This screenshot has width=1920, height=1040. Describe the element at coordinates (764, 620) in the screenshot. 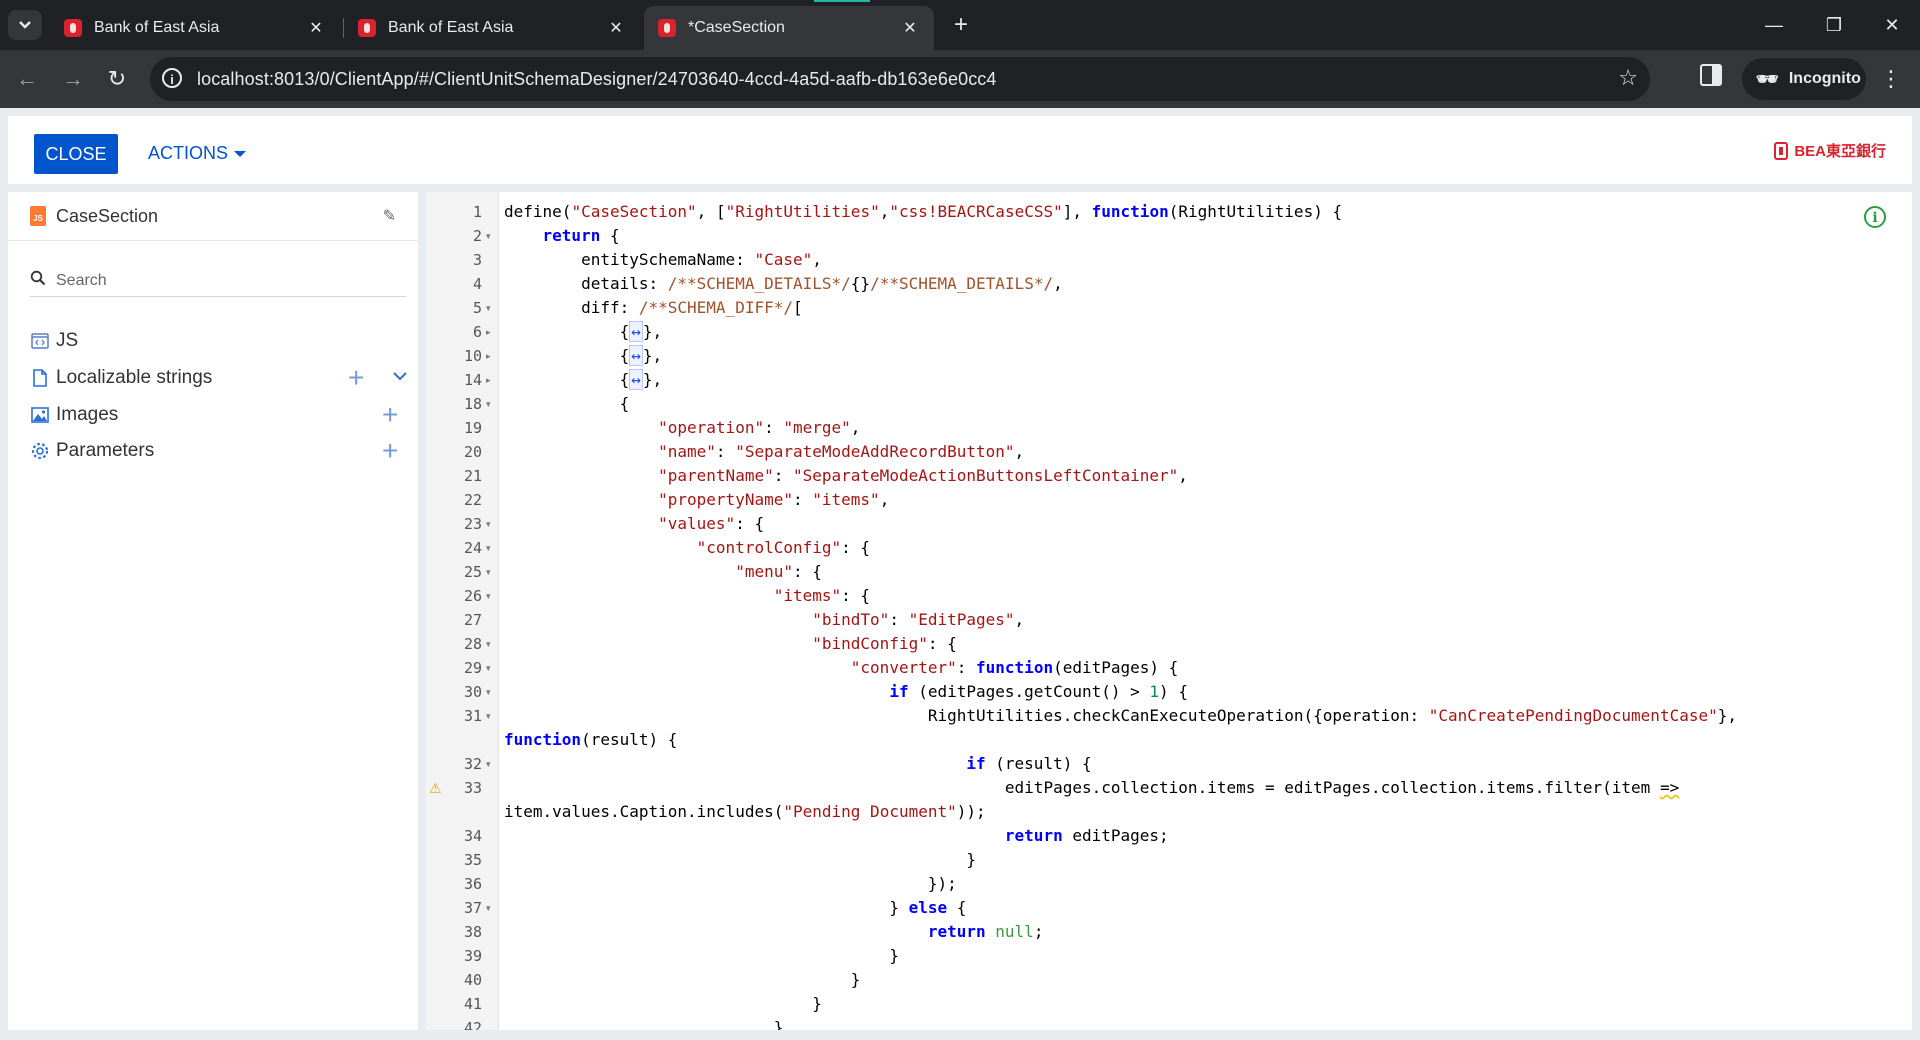

I see `code-line: "bindTo": "EditPages",` at that location.